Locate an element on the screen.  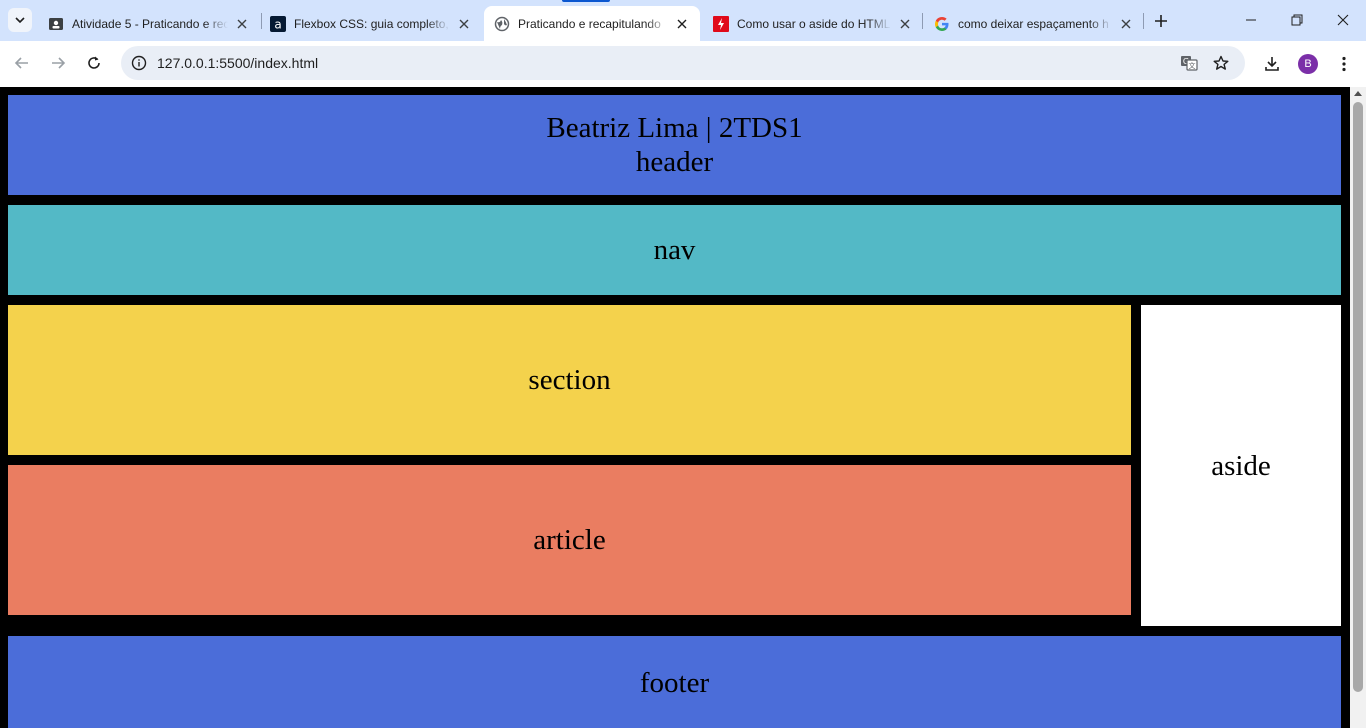
forward-button is located at coordinates (58, 63).